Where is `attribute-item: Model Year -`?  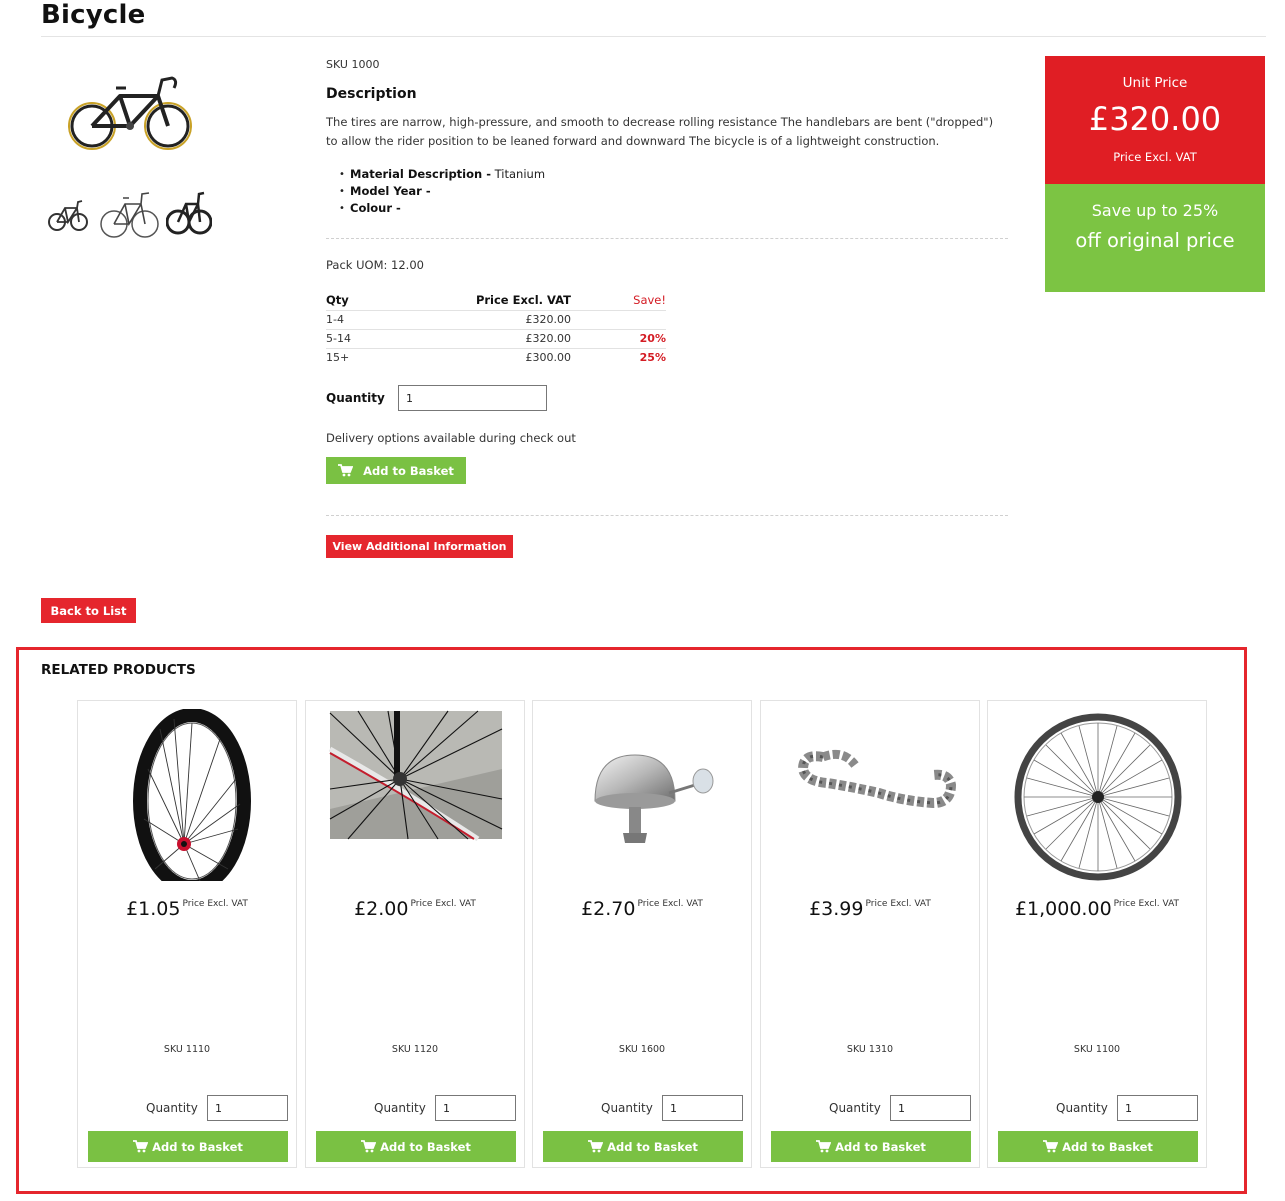 attribute-item: Model Year - is located at coordinates (442, 191).